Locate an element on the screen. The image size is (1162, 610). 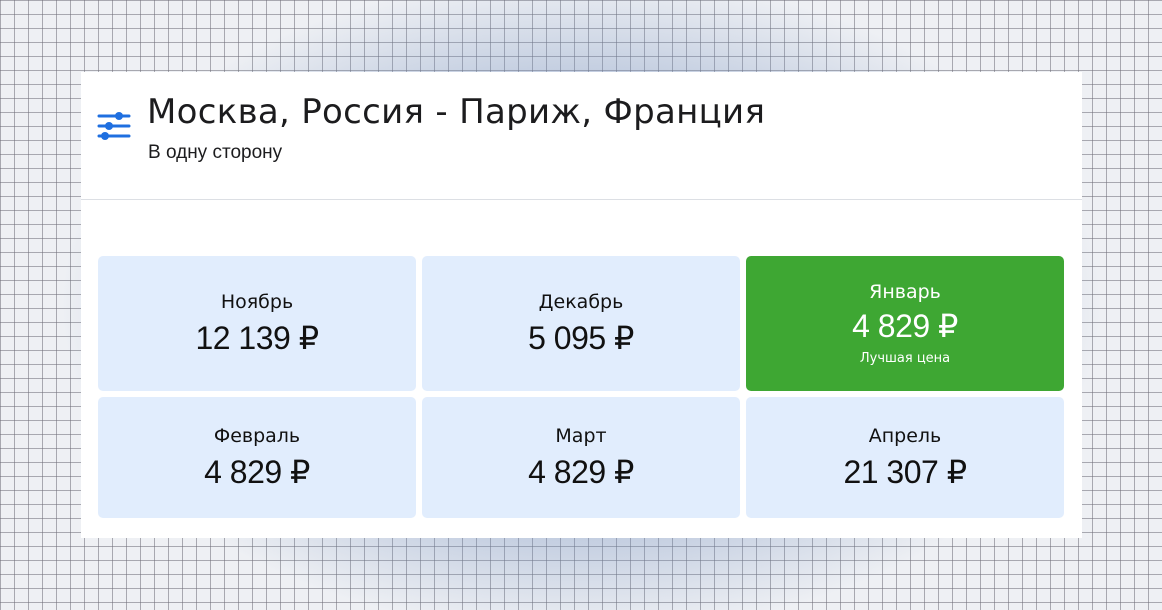
month-label: Март is located at coordinates (581, 435).